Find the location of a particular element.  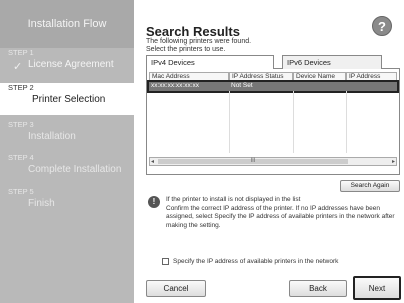

step-name: Finish is located at coordinates (41, 203).